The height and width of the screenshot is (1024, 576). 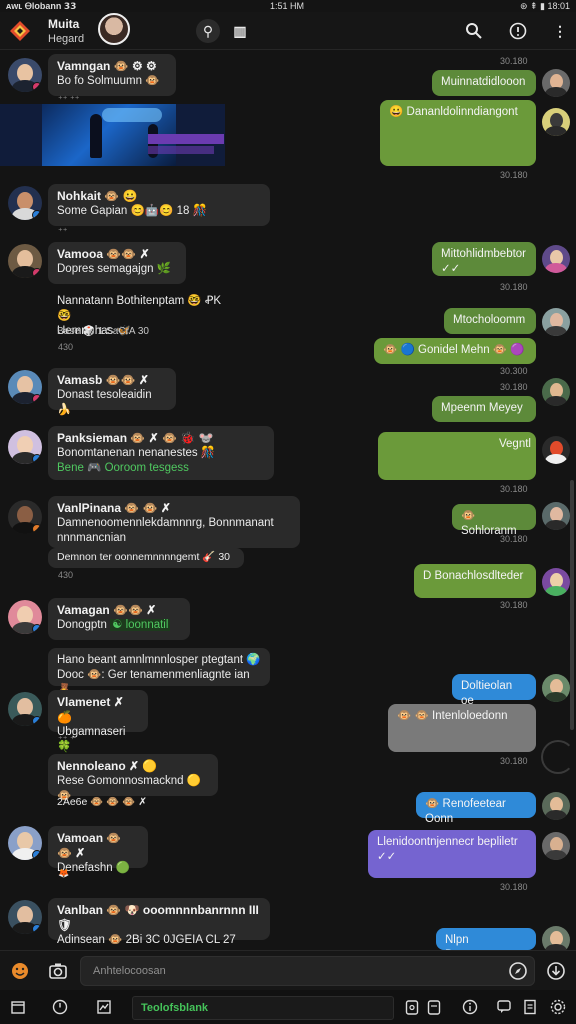 What do you see at coordinates (104, 1007) in the screenshot?
I see `chart-icon` at bounding box center [104, 1007].